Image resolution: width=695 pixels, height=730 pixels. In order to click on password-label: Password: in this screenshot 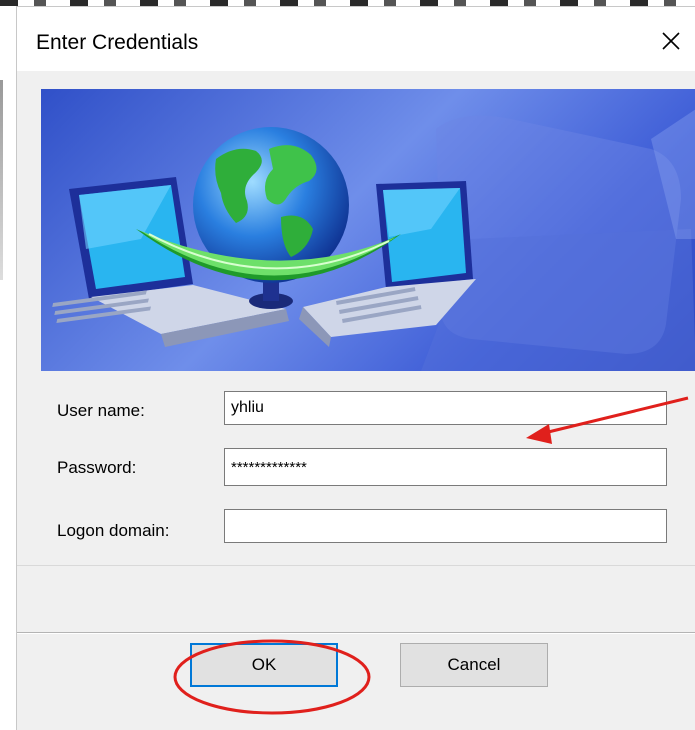, I will do `click(97, 467)`.